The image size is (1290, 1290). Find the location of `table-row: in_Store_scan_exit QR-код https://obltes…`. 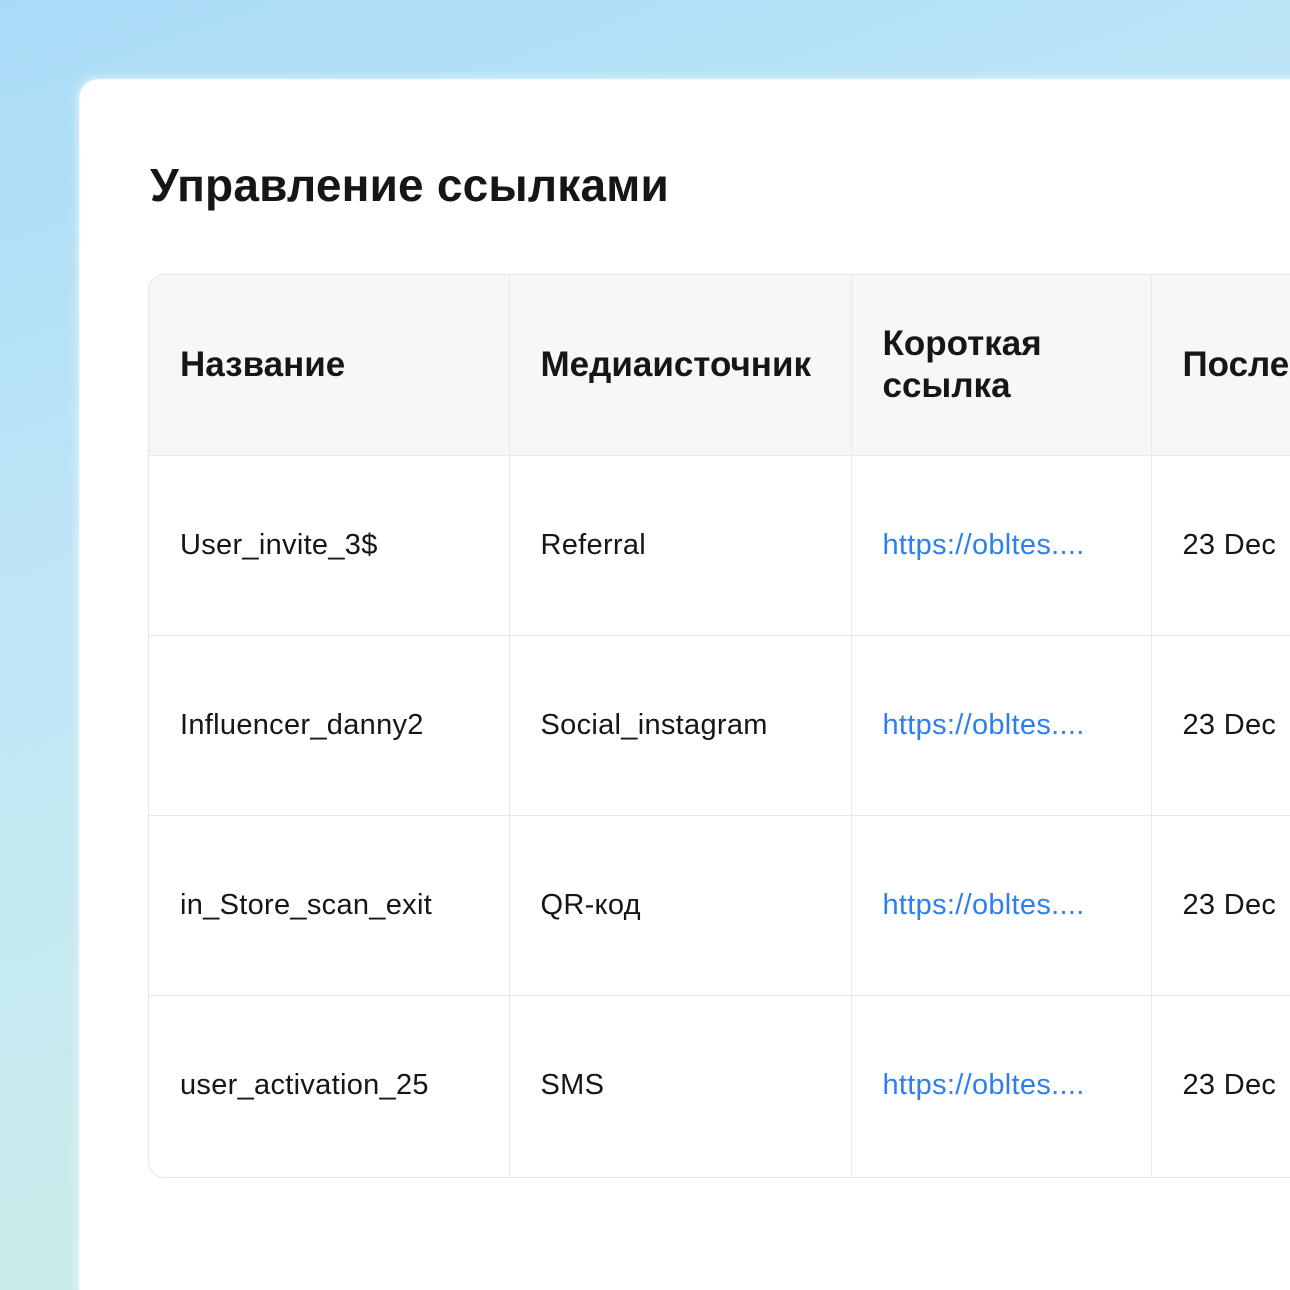

table-row: in_Store_scan_exit QR-код https://obltes… is located at coordinates (719, 905).